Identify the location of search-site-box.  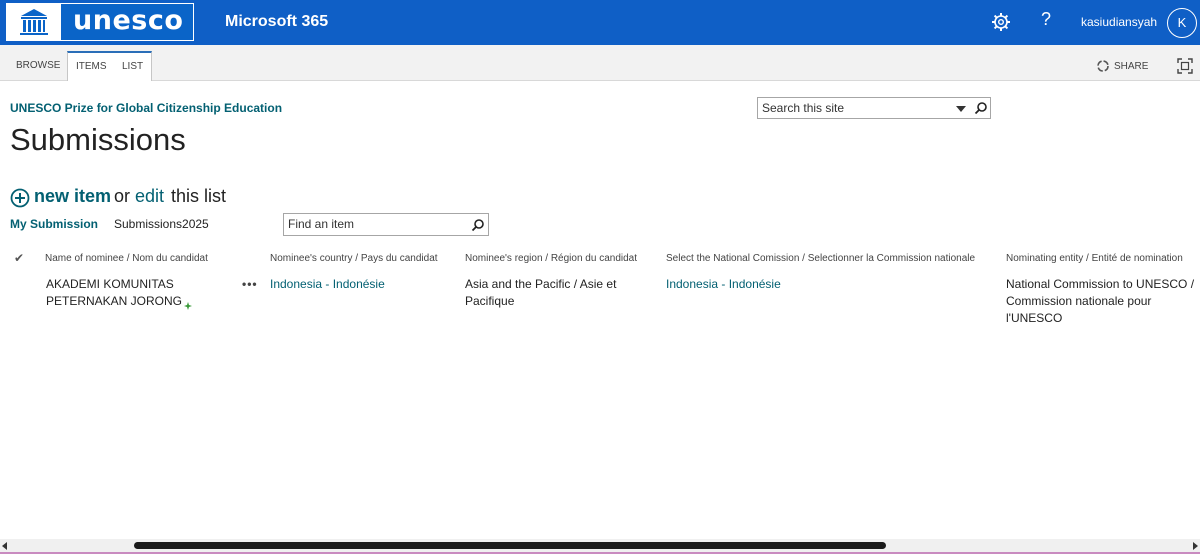
(874, 108).